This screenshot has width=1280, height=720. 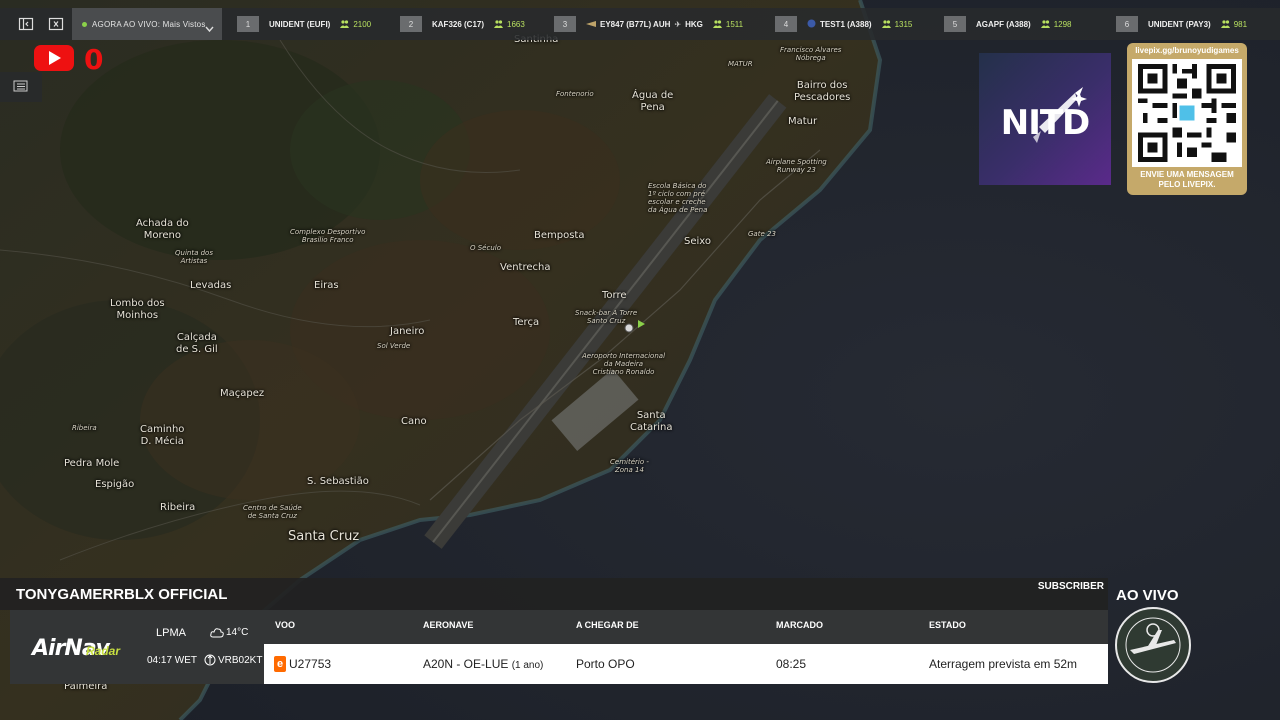 I want to click on wind-value: VRB02KT, so click(x=240, y=660).